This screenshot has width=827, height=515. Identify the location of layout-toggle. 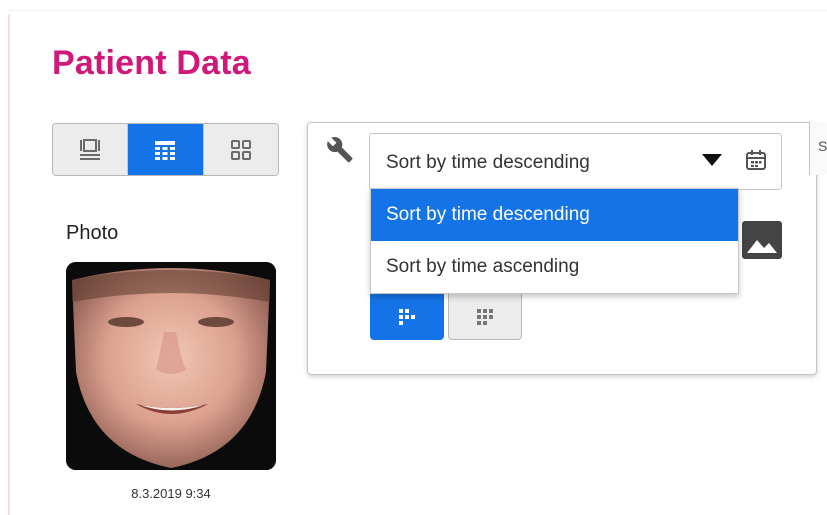
(446, 317).